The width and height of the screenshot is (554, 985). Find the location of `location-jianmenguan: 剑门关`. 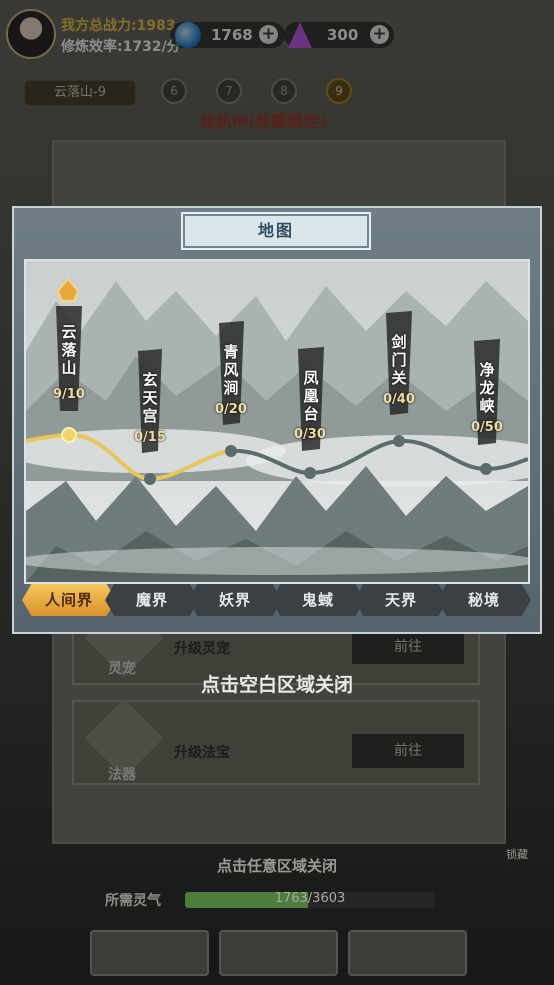

location-jianmenguan: 剑门关 is located at coordinates (399, 360).